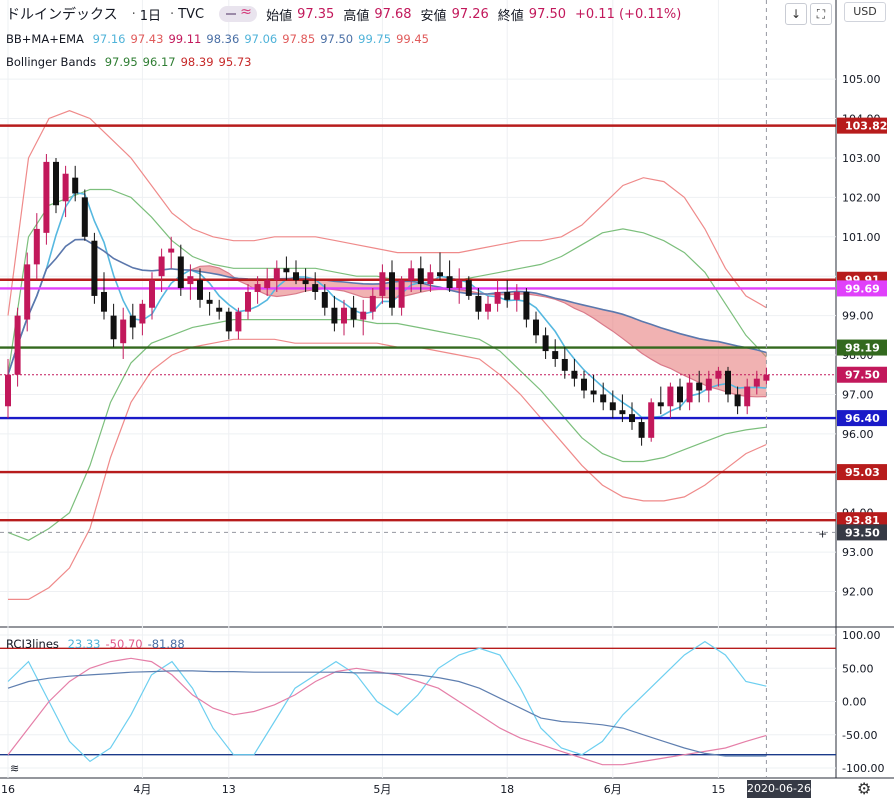 This screenshot has height=801, width=894. Describe the element at coordinates (124, 644) in the screenshot. I see `legend-rci-value: -50.70` at that location.